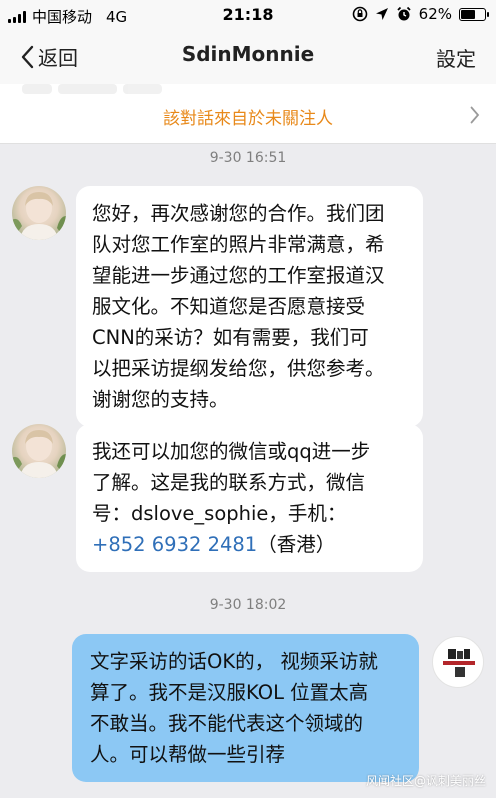 The width and height of the screenshot is (496, 798). Describe the element at coordinates (381, 14) in the screenshot. I see `location-icon` at that location.